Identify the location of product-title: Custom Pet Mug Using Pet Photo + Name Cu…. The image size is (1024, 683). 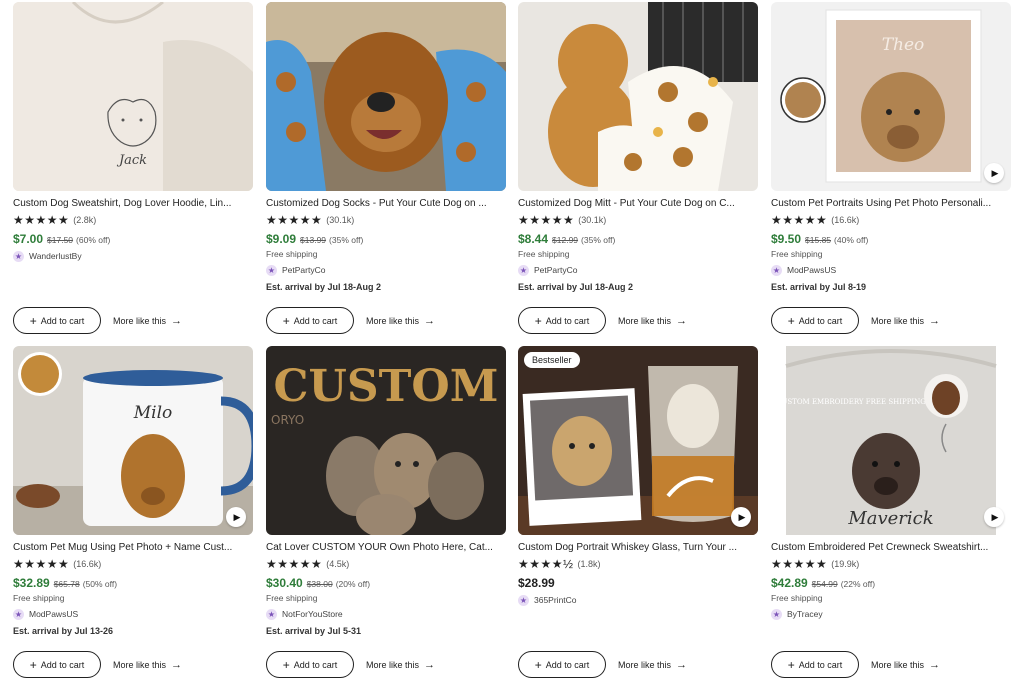
(133, 547).